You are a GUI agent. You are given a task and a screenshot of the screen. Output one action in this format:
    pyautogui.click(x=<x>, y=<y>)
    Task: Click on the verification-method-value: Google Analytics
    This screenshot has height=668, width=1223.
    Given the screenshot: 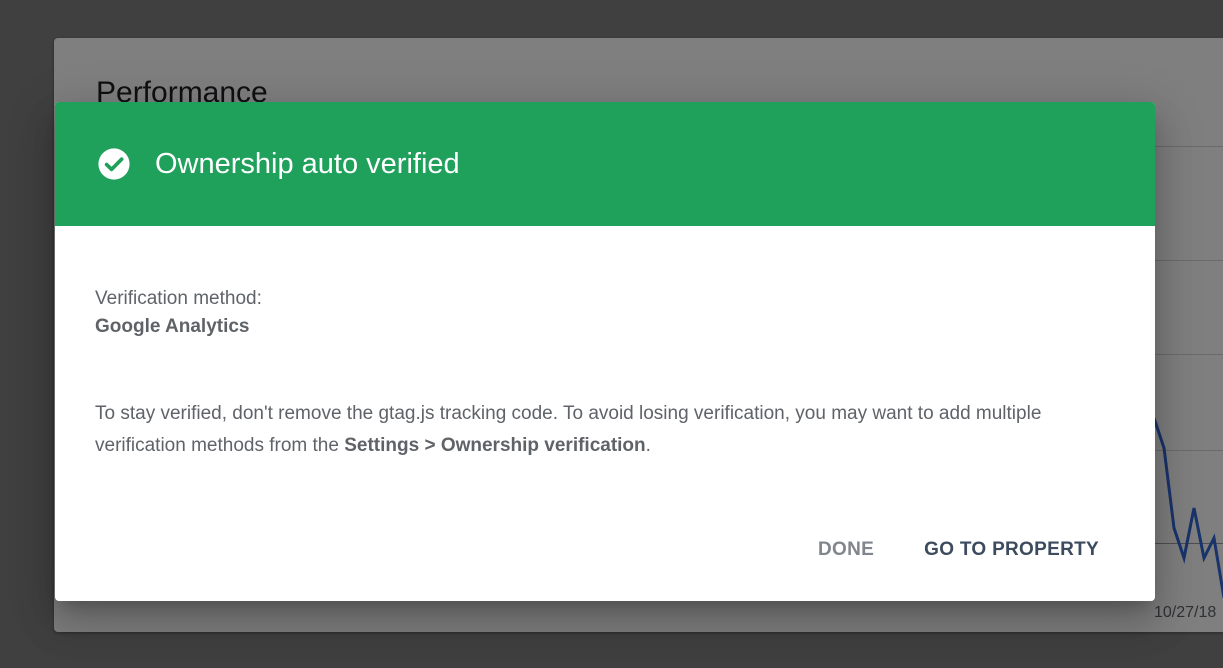 What is the action you would take?
    pyautogui.click(x=172, y=326)
    